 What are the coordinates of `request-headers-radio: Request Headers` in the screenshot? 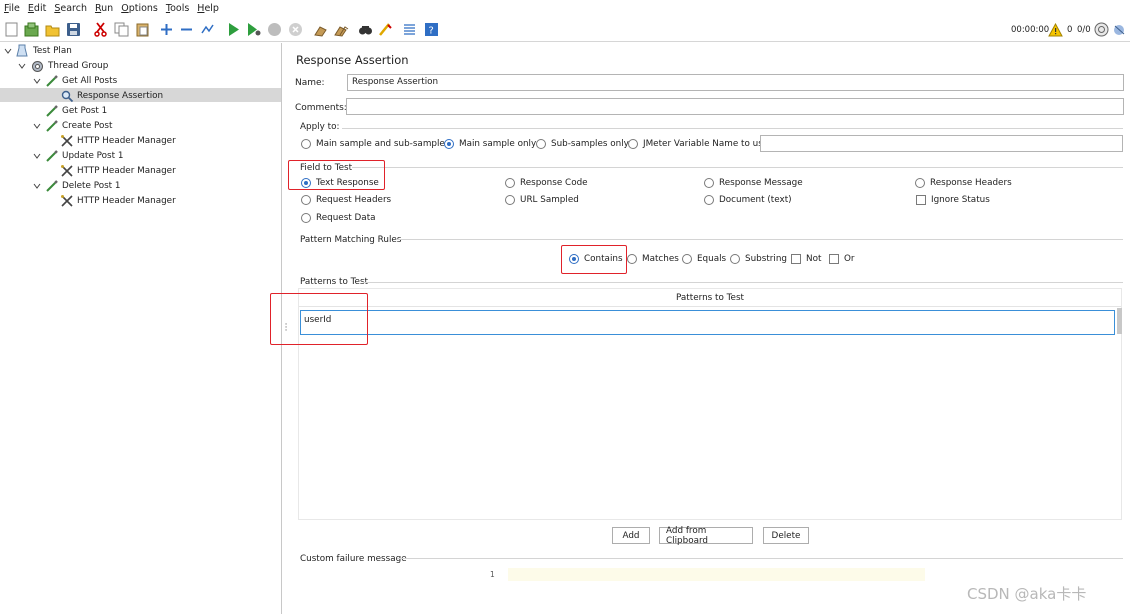 It's located at (346, 200).